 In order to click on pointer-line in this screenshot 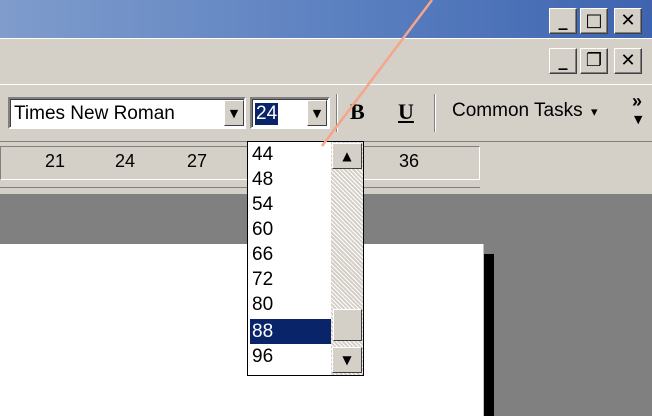, I will do `click(377, 73)`.